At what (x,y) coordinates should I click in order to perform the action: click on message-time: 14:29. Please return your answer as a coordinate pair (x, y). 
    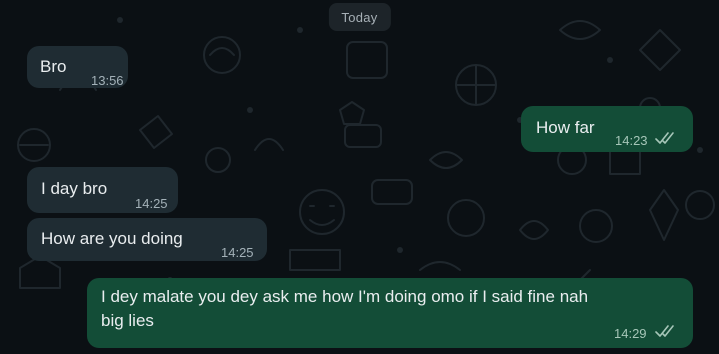
    Looking at the image, I should click on (630, 333).